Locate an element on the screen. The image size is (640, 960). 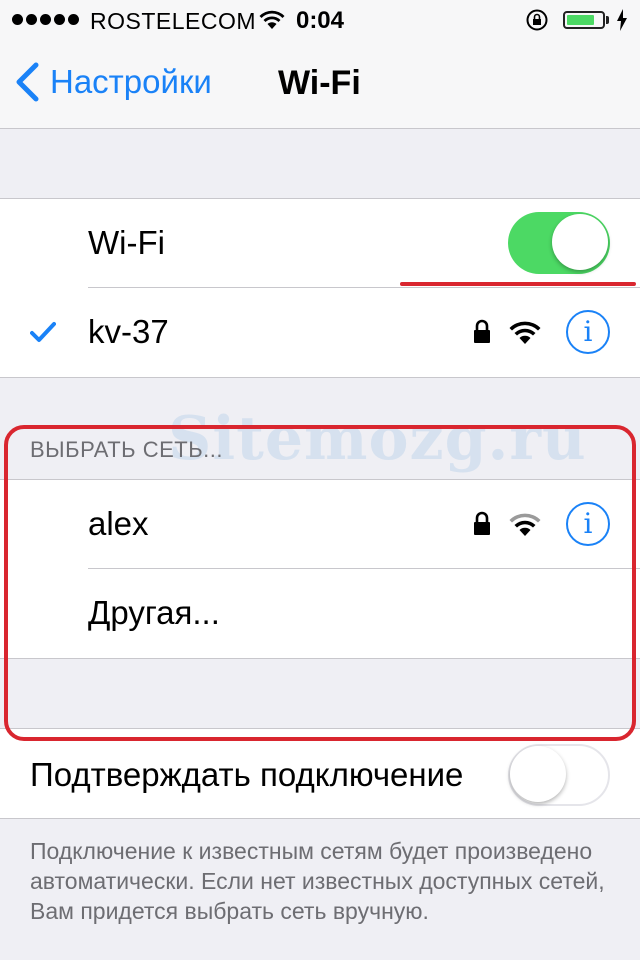
wifi-toggle-row: Wi-Fi is located at coordinates (320, 243).